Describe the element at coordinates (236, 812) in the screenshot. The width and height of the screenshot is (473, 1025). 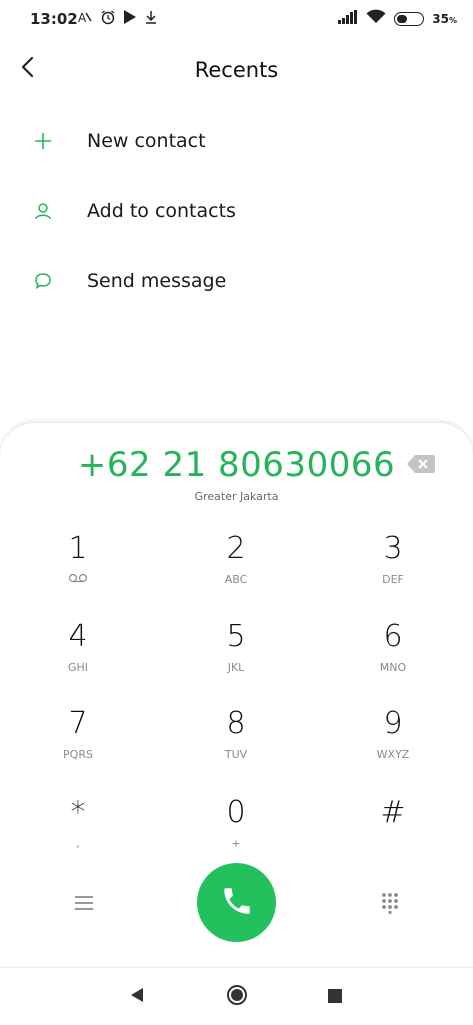
I see `key-digit: 0` at that location.